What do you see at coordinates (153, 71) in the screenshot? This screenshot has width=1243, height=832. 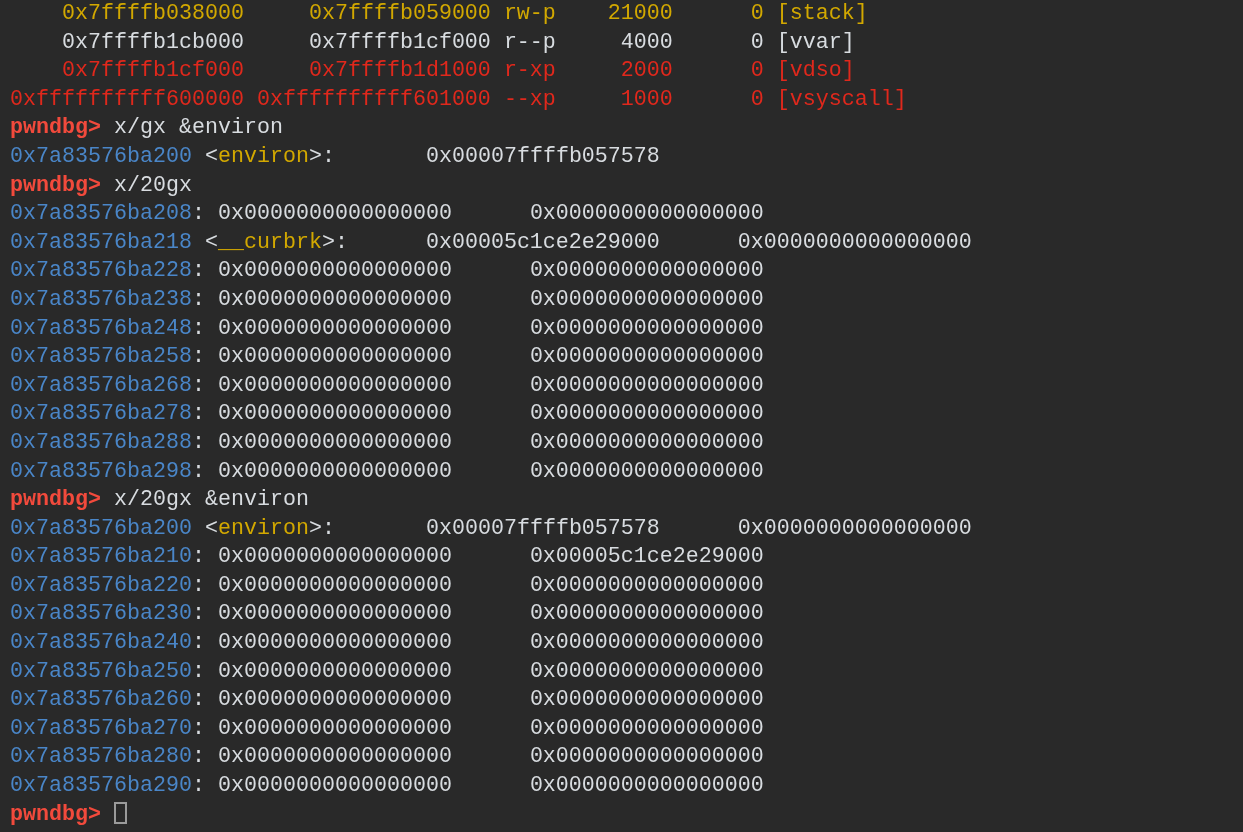 I see `map-start-address: 0x7ffffb1cf000` at bounding box center [153, 71].